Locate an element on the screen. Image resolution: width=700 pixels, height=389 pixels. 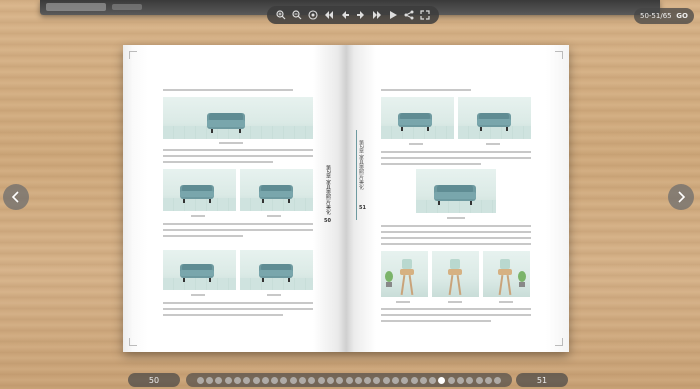
zoom-out-button is located at coordinates (297, 15).